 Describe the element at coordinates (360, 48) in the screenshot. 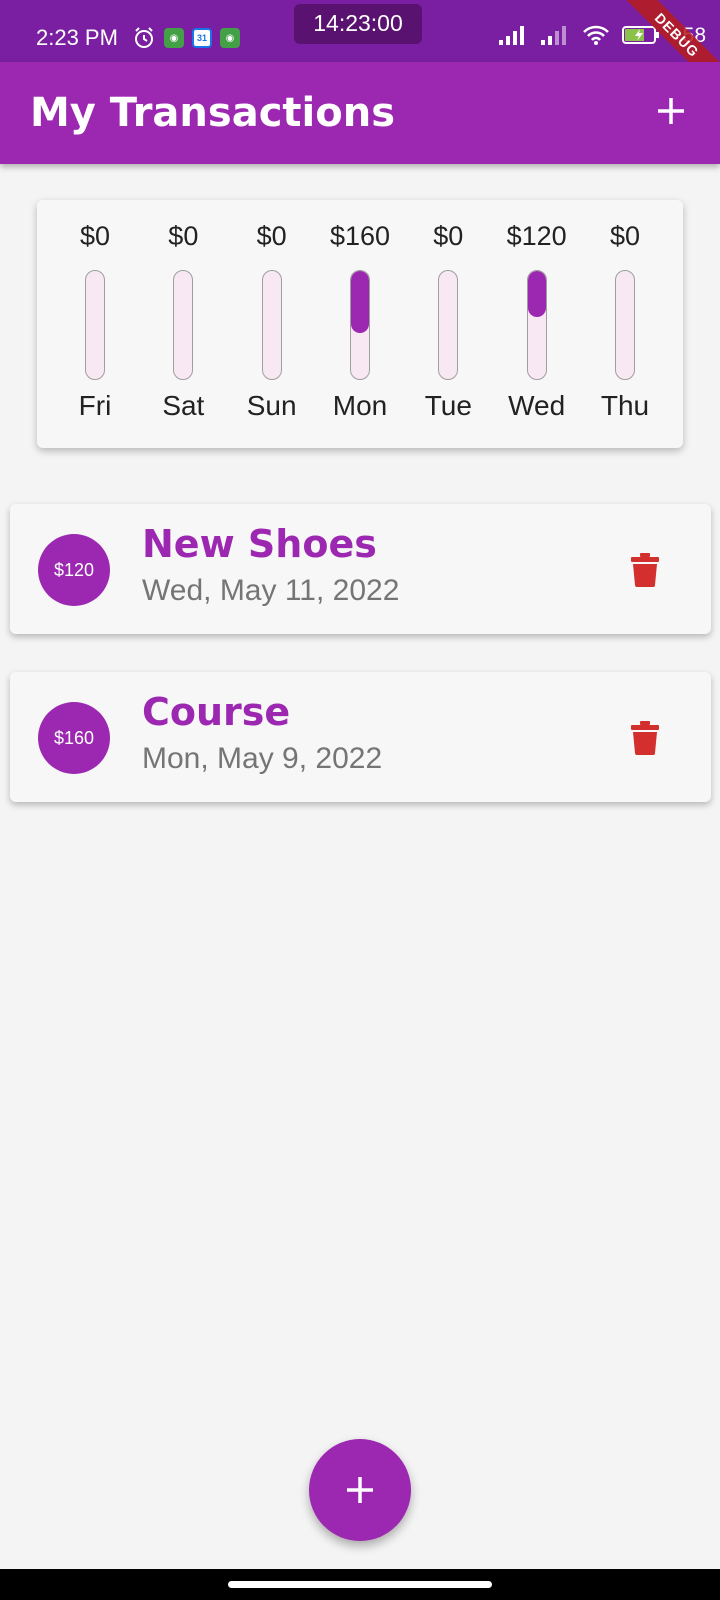

I see `status-bar: 2:23 PM ◉ 31 ◉ 14:23:00 58 DEBUG` at that location.